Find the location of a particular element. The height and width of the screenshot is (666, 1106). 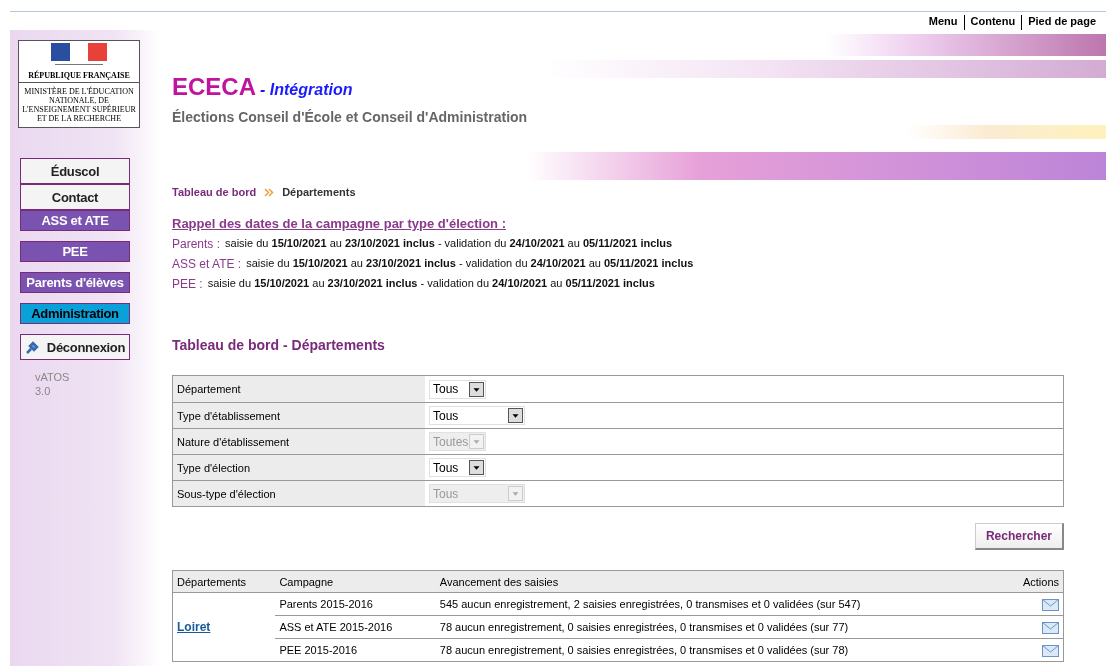

plug-icon is located at coordinates (32, 347).